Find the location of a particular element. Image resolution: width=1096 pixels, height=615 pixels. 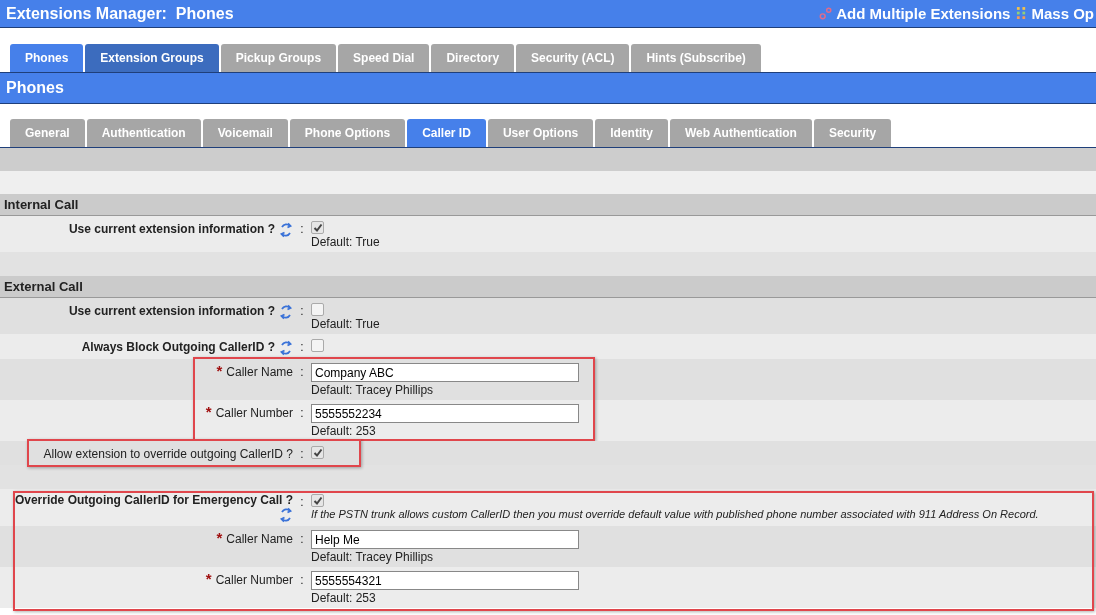

hint-text: If the PSTN trunk allows custom CallerID then you must override default value with published phone number associated with 911 Address On Record. is located at coordinates (675, 514).